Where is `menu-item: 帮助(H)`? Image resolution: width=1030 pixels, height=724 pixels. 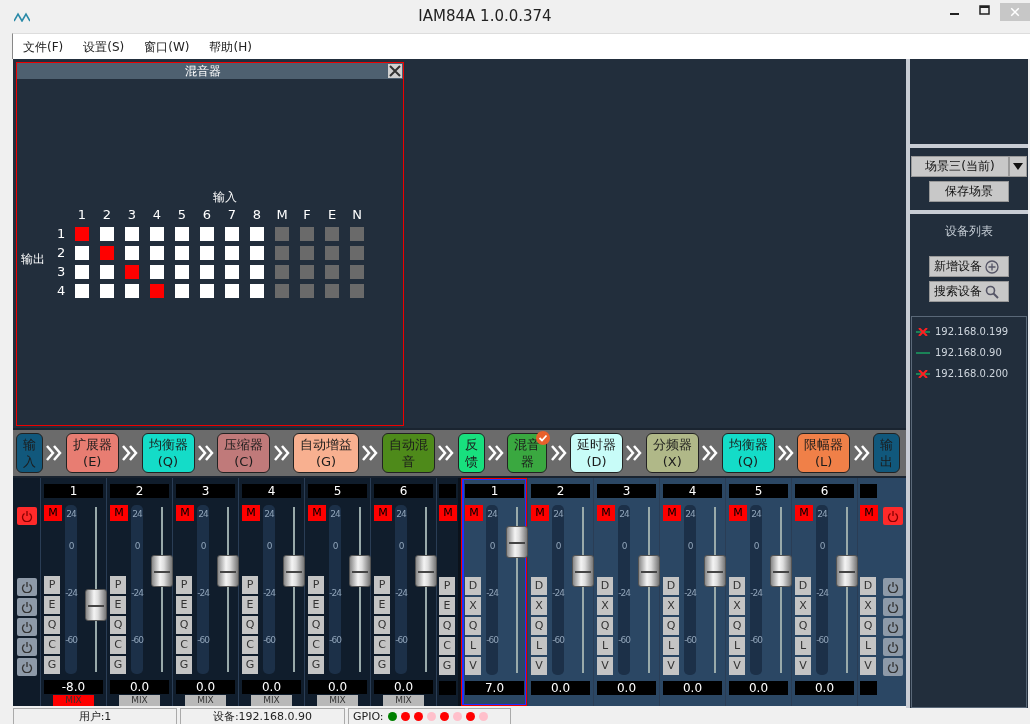 menu-item: 帮助(H) is located at coordinates (230, 46).